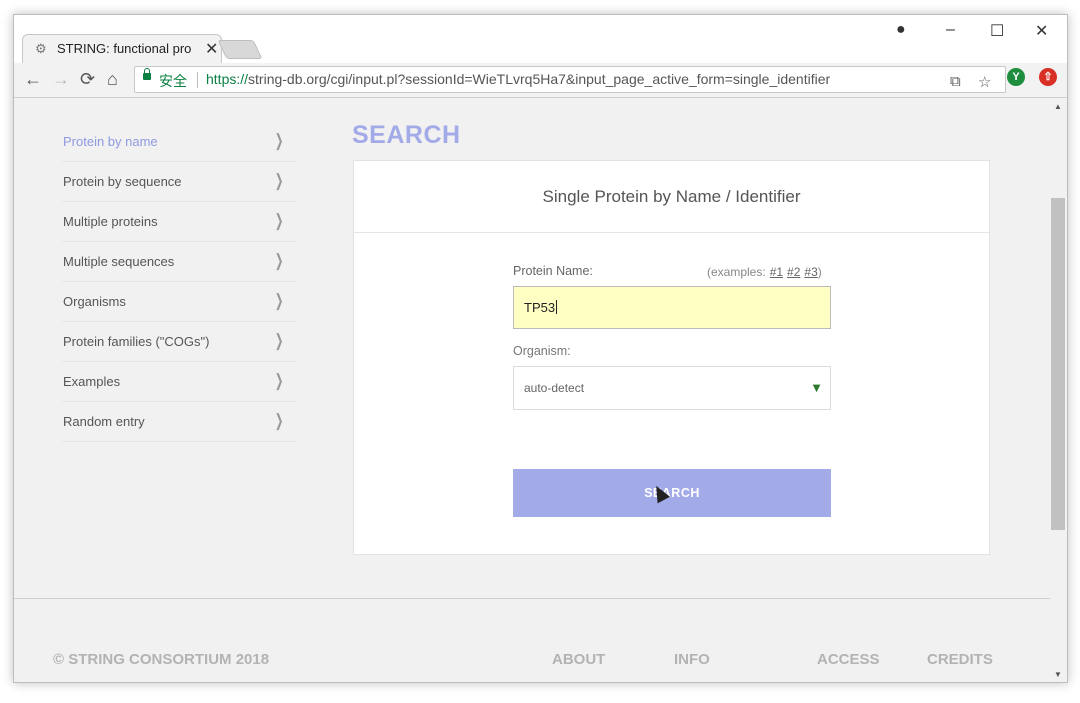 The height and width of the screenshot is (703, 1080). What do you see at coordinates (179, 262) in the screenshot?
I see `sidebar-item-multiple-sequences: Multiple sequences ❯` at bounding box center [179, 262].